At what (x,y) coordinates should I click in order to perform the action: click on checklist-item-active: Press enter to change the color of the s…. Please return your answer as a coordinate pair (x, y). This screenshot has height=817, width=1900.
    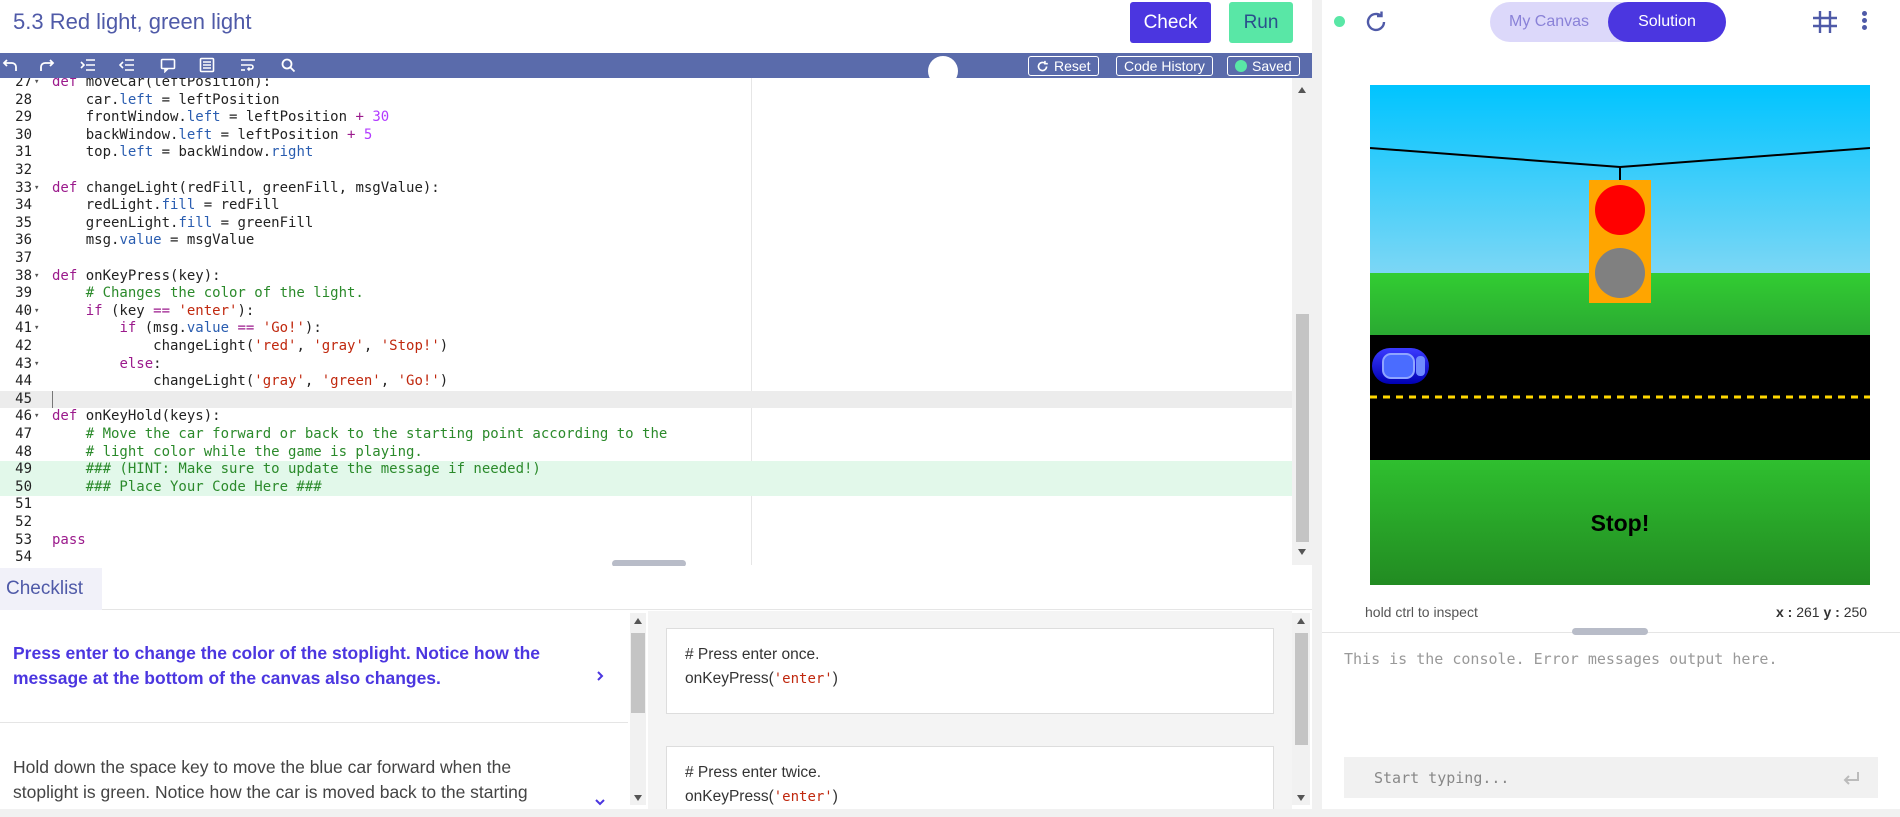
    Looking at the image, I should click on (314, 667).